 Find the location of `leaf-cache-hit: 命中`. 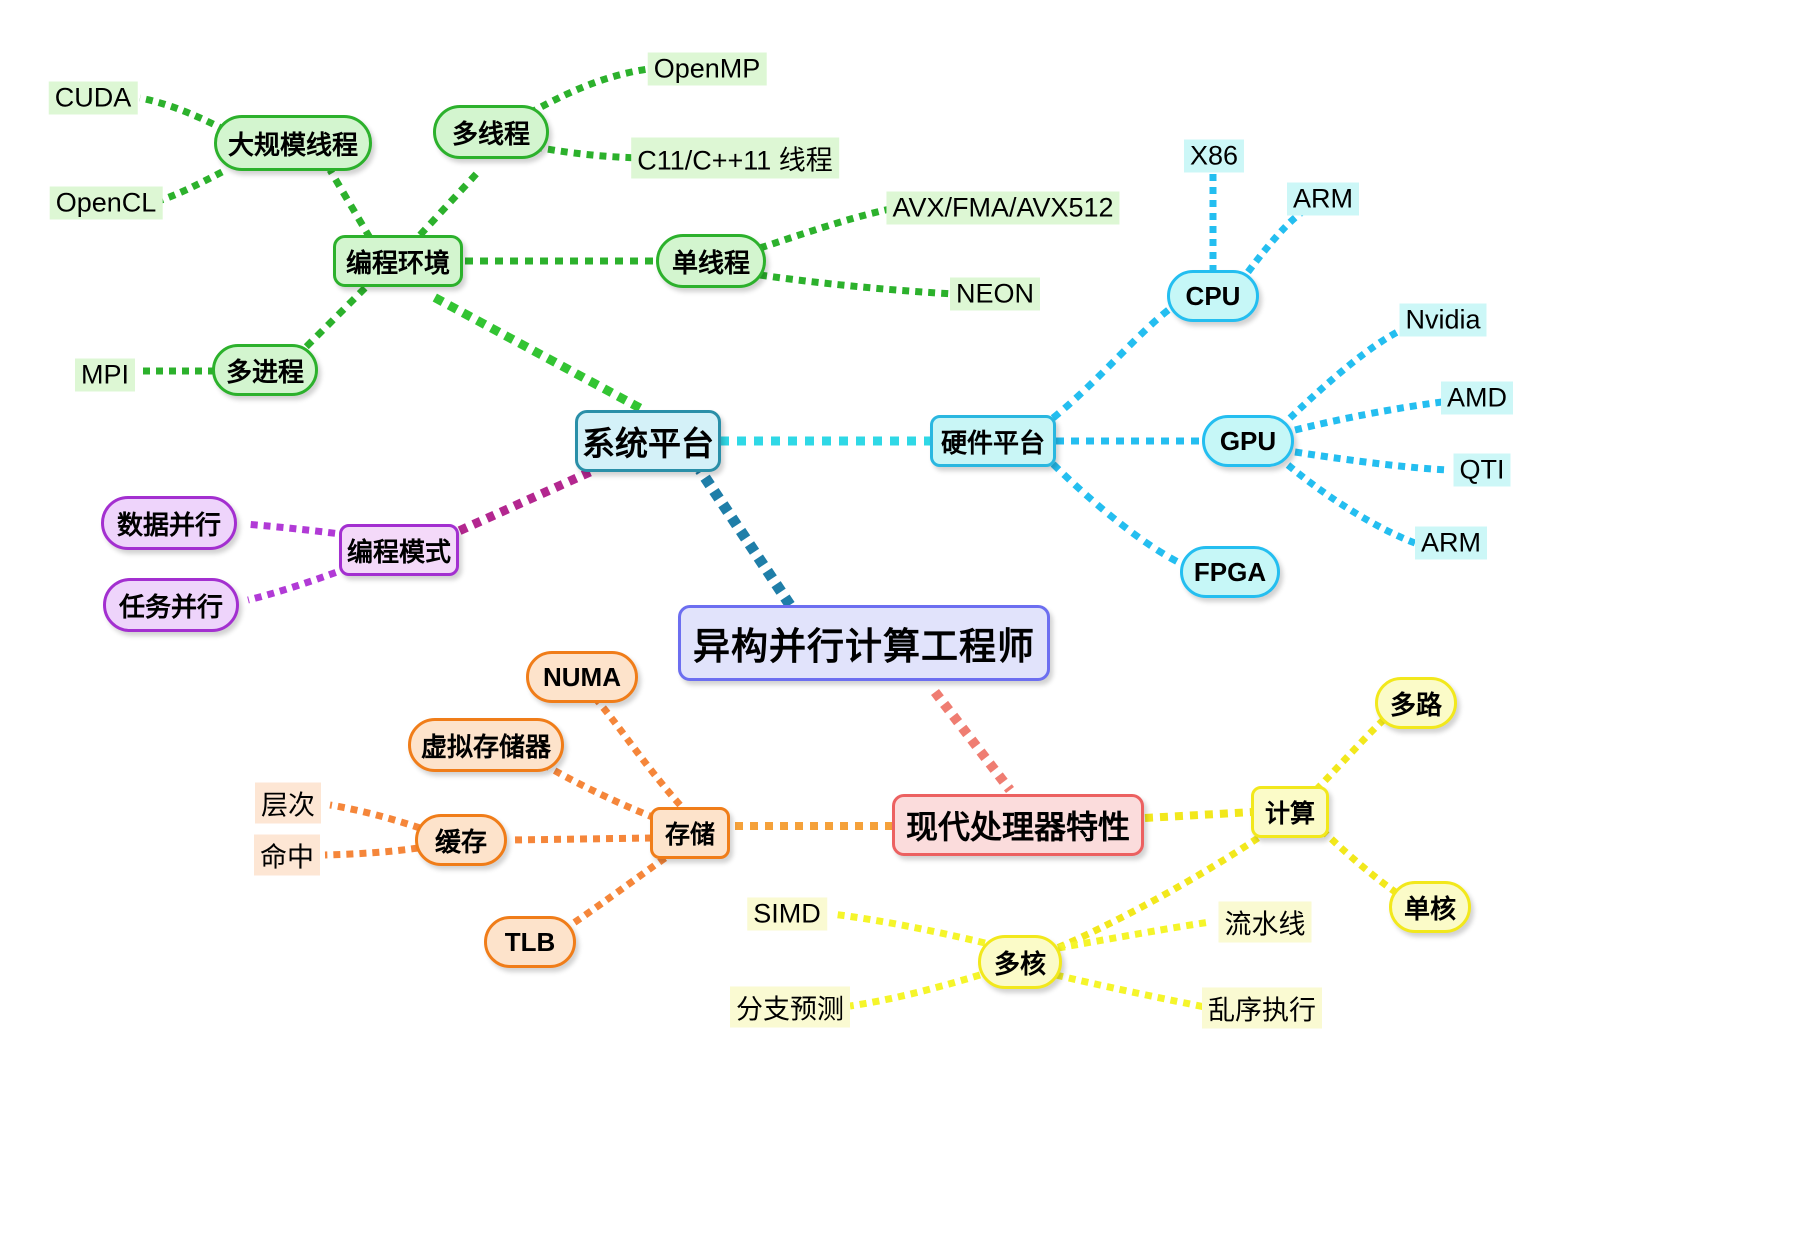

leaf-cache-hit: 命中 is located at coordinates (287, 855).